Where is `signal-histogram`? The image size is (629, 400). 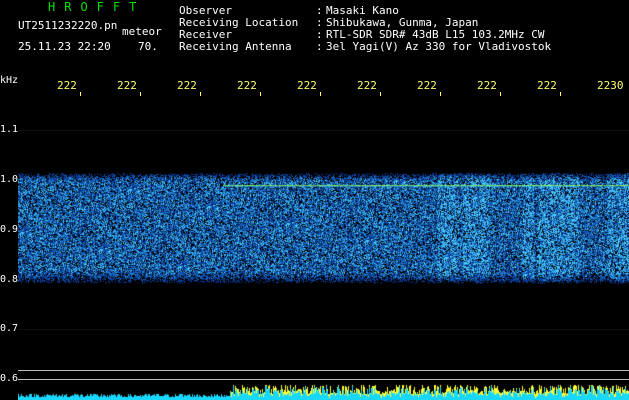 signal-histogram is located at coordinates (323, 390).